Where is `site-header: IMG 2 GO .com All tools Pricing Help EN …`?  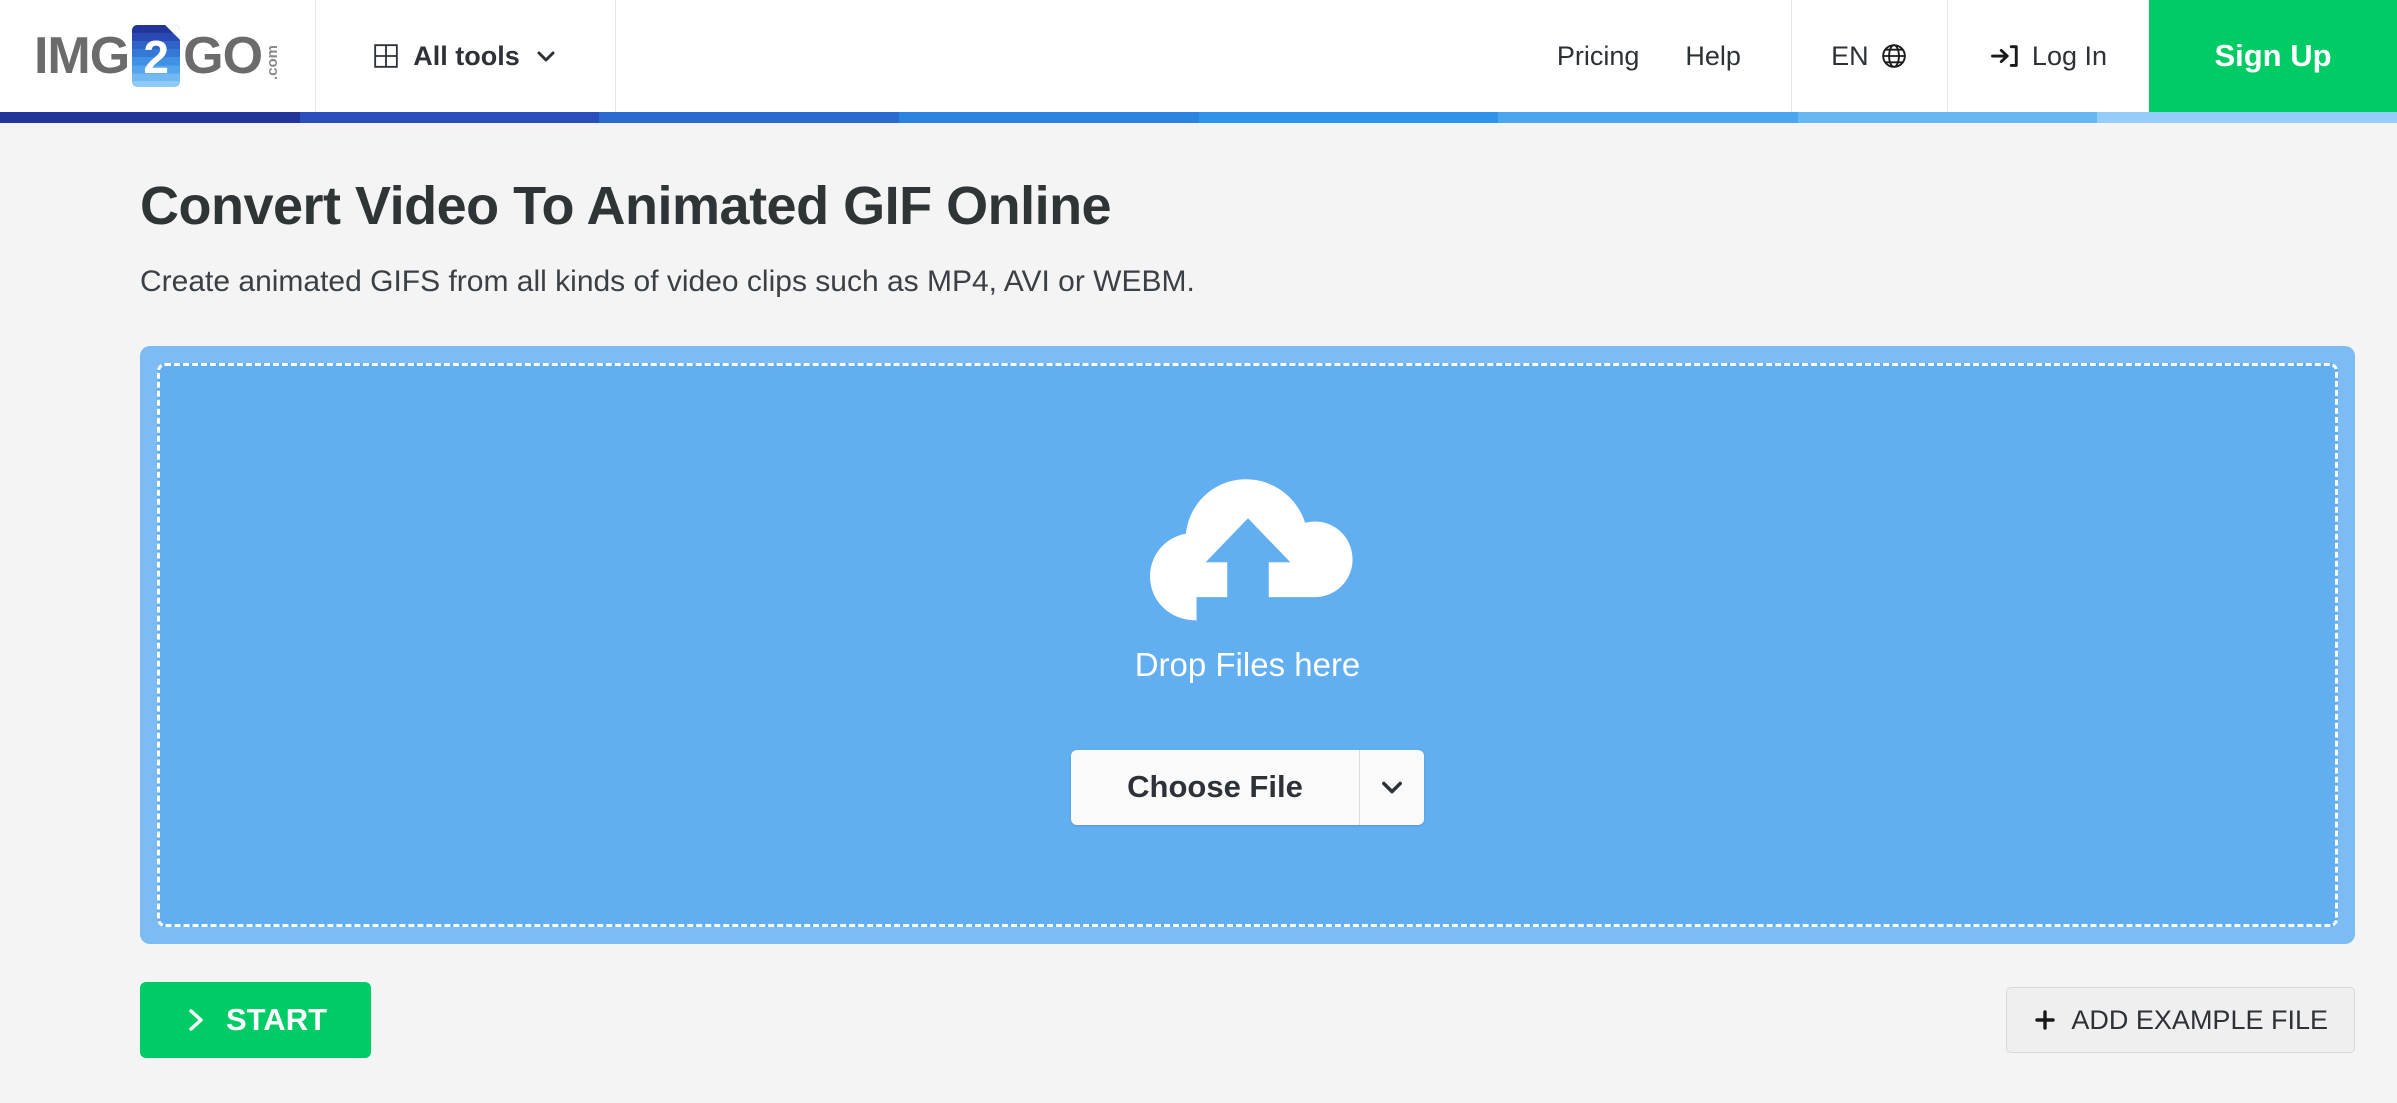
site-header: IMG 2 GO .com All tools Pricing Help EN … is located at coordinates (1198, 56).